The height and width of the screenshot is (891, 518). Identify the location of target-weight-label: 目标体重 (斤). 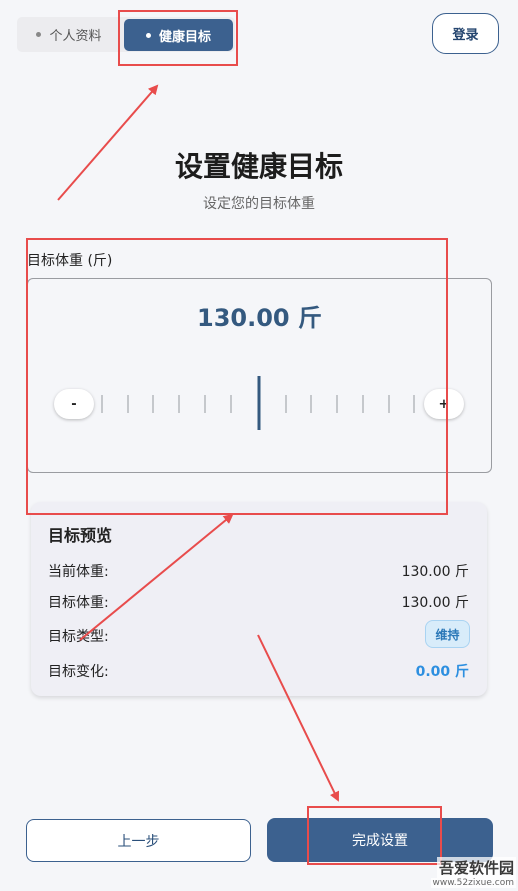
(70, 261).